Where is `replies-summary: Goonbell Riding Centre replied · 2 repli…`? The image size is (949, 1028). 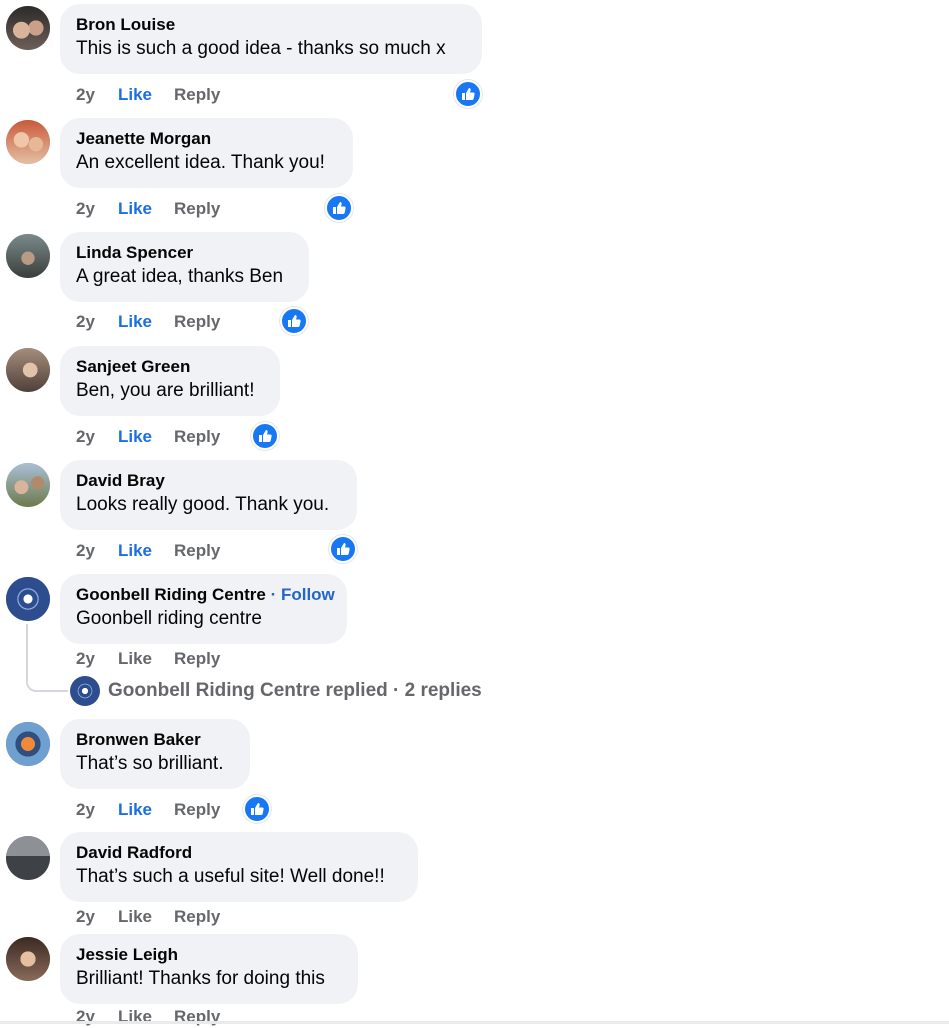
replies-summary: Goonbell Riding Centre replied · 2 repli… is located at coordinates (295, 691).